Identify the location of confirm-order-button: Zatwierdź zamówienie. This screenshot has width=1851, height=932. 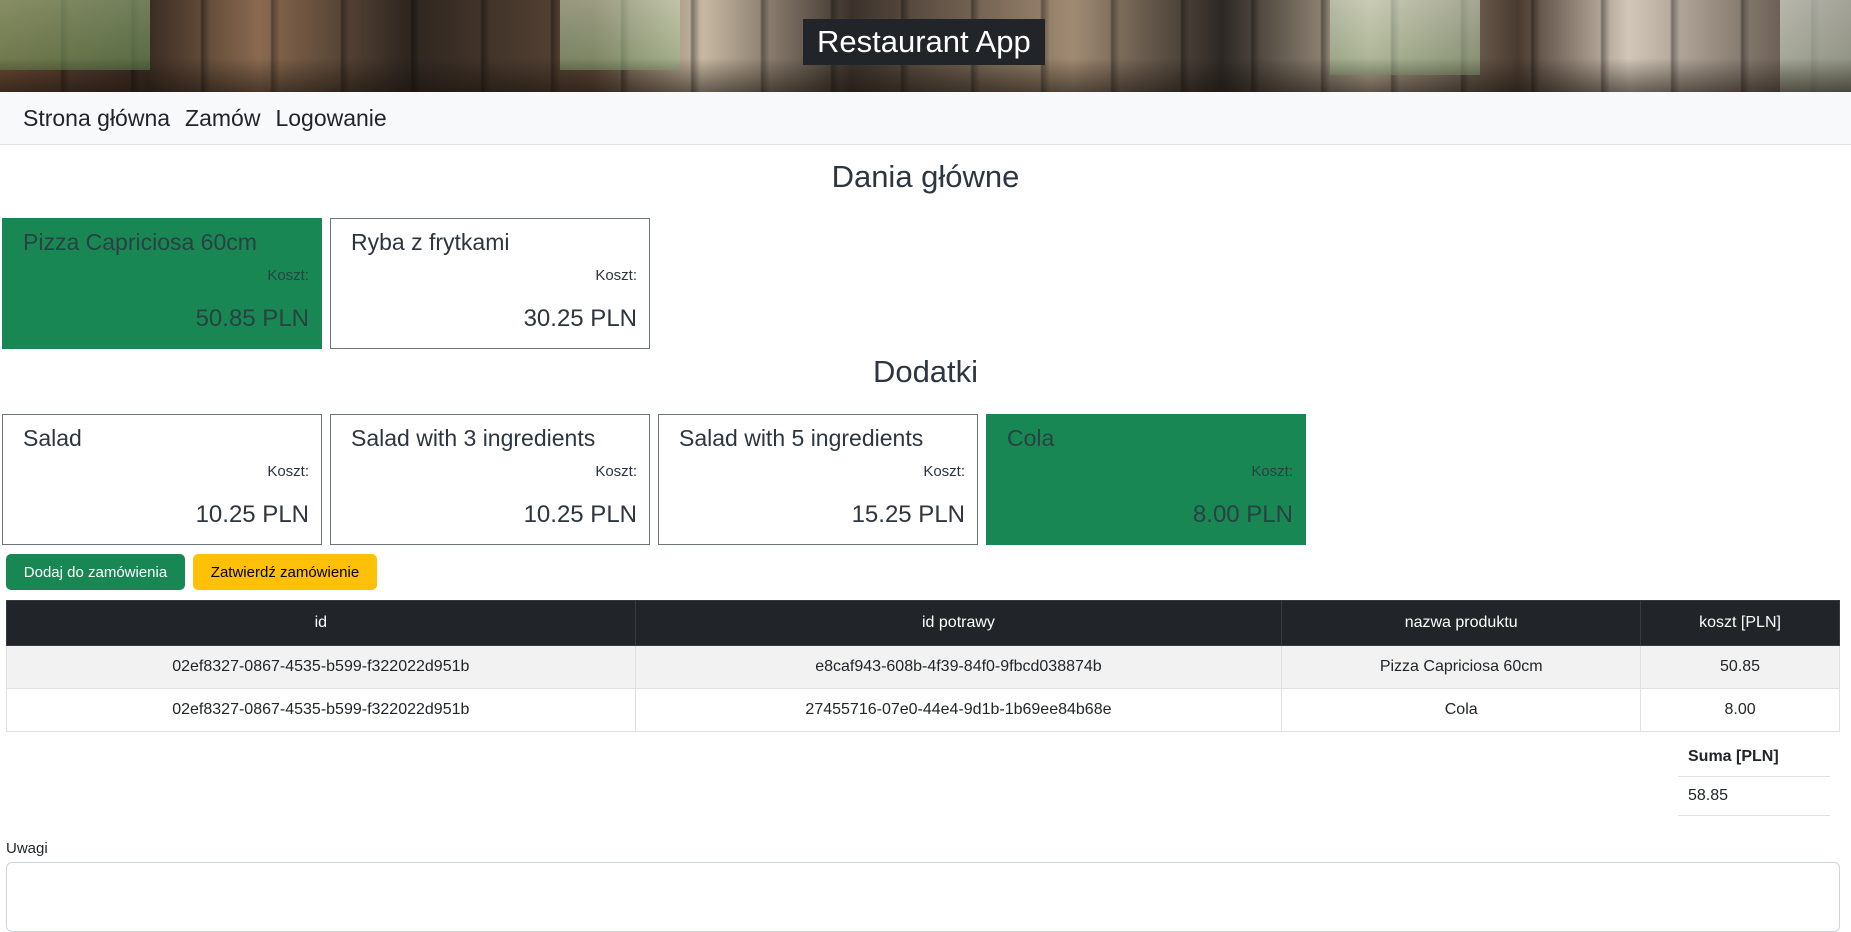
(285, 572).